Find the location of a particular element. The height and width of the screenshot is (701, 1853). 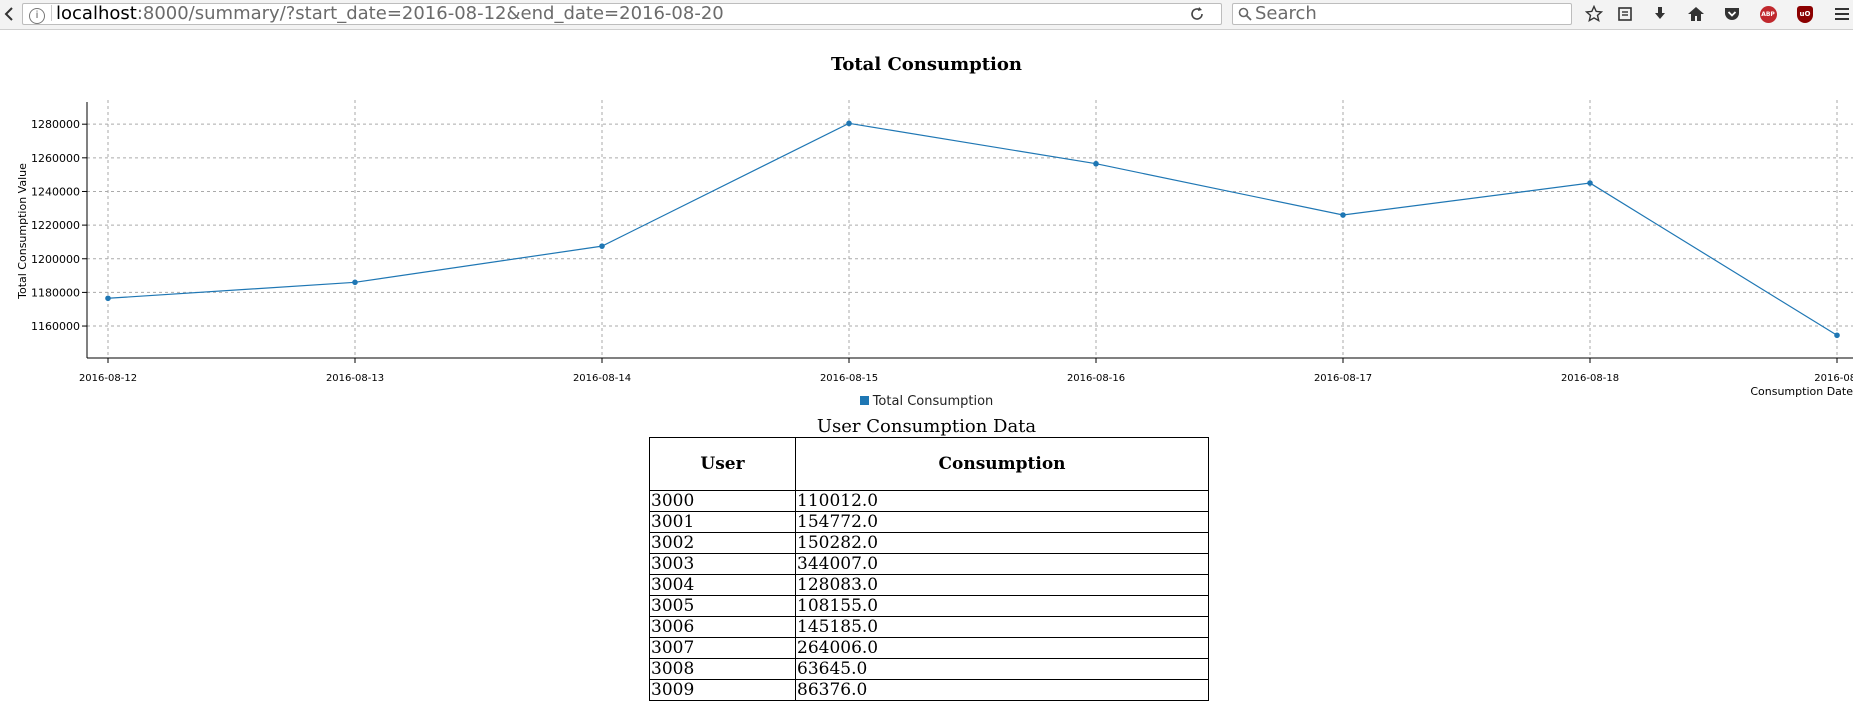

table-row: 3006 145185.0 is located at coordinates (929, 627).